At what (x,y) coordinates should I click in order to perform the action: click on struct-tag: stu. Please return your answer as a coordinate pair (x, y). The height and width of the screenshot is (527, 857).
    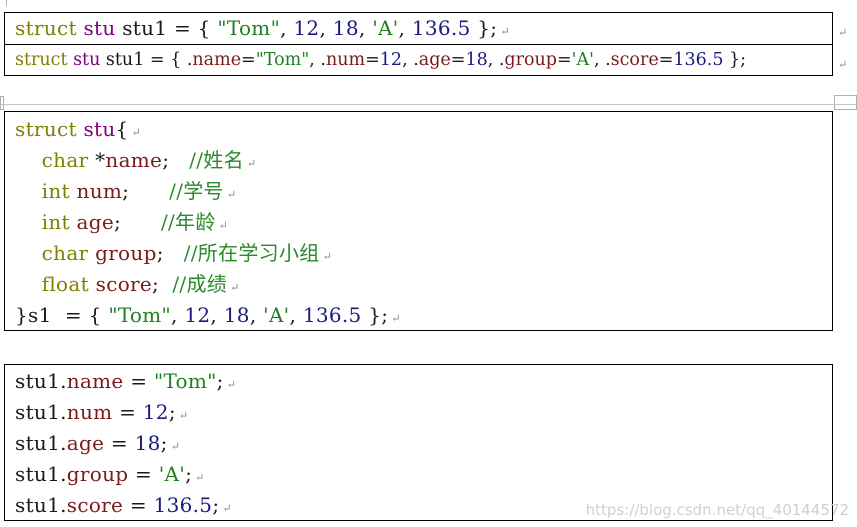
    Looking at the image, I should click on (99, 28).